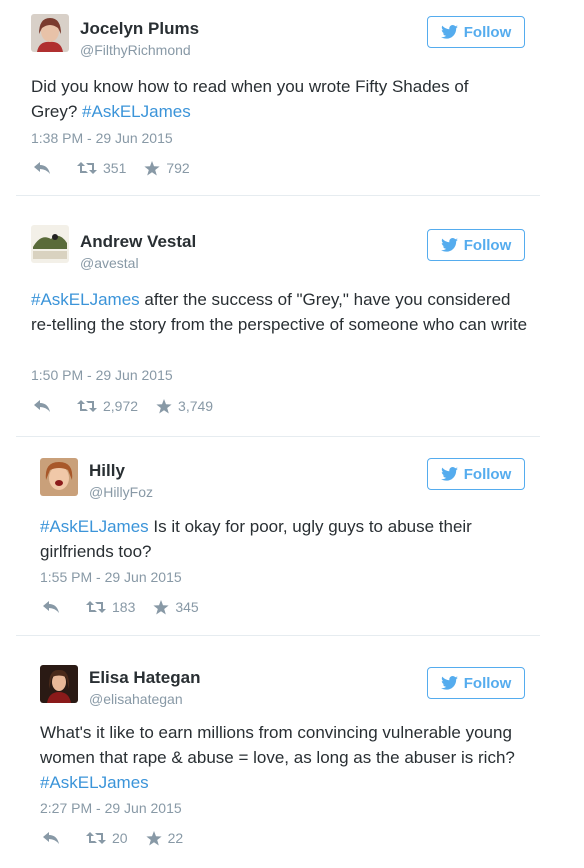 The width and height of the screenshot is (584, 868). What do you see at coordinates (111, 808) in the screenshot?
I see `tweet-timestamp: 2:27 PM - 29 Jun 2015` at bounding box center [111, 808].